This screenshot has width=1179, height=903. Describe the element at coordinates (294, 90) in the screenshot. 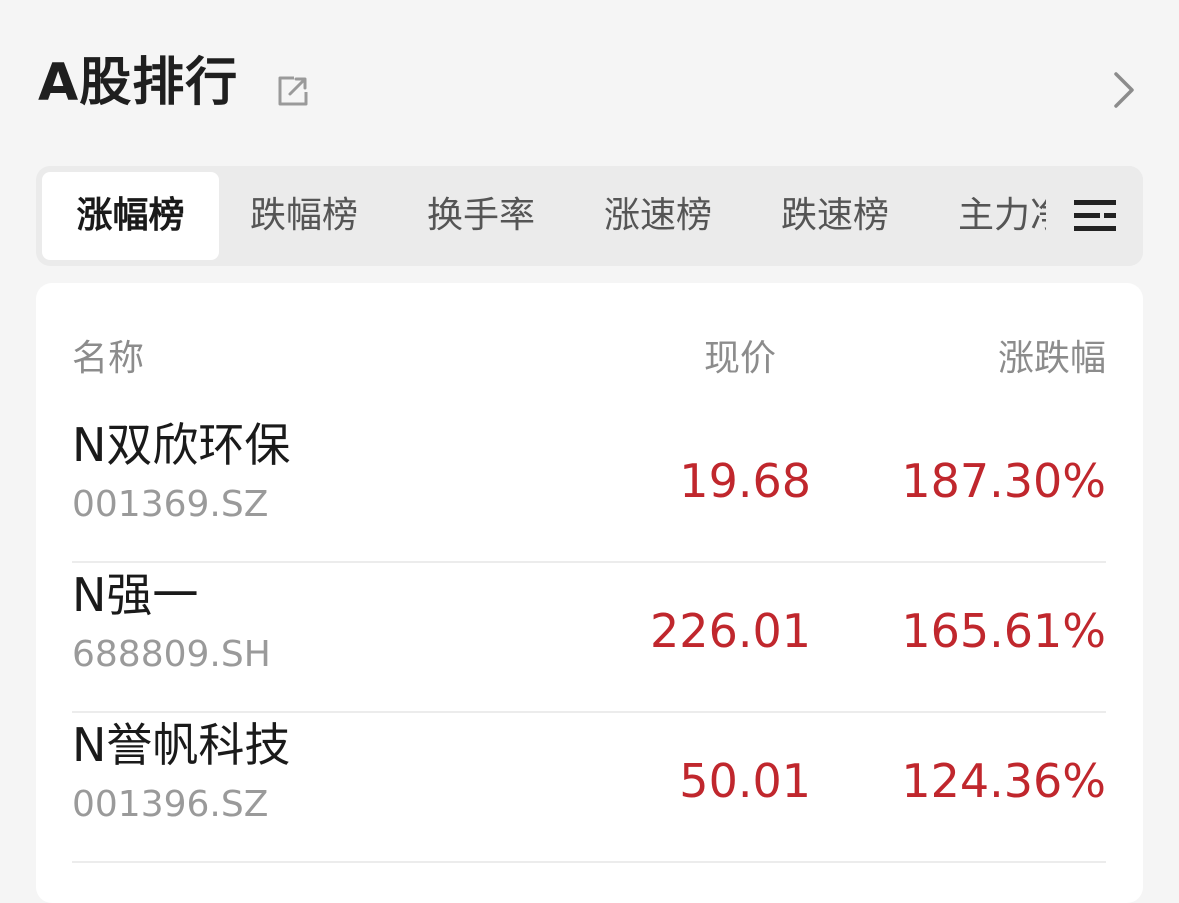

I see `share-icon` at that location.